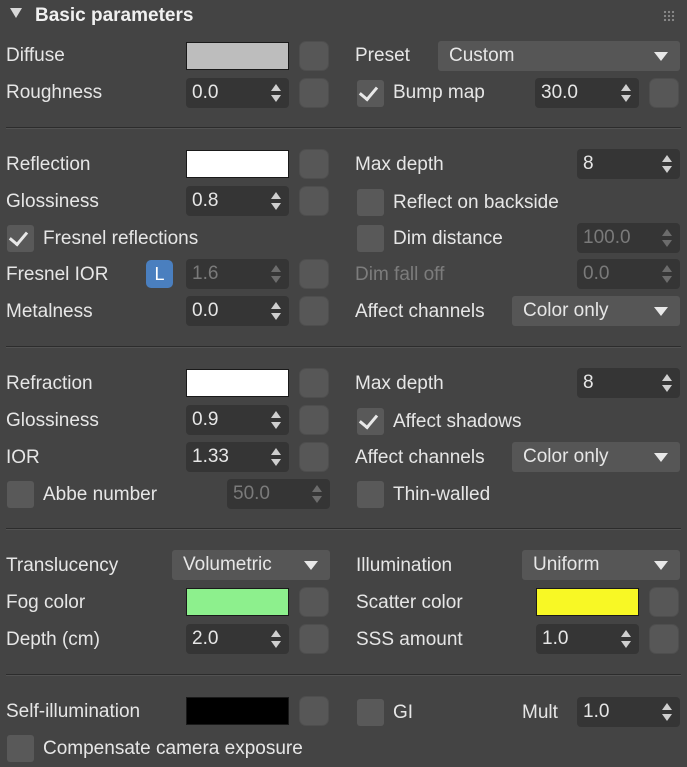 The height and width of the screenshot is (767, 687). What do you see at coordinates (399, 164) in the screenshot?
I see `refl-max-depth-label: Max depth` at bounding box center [399, 164].